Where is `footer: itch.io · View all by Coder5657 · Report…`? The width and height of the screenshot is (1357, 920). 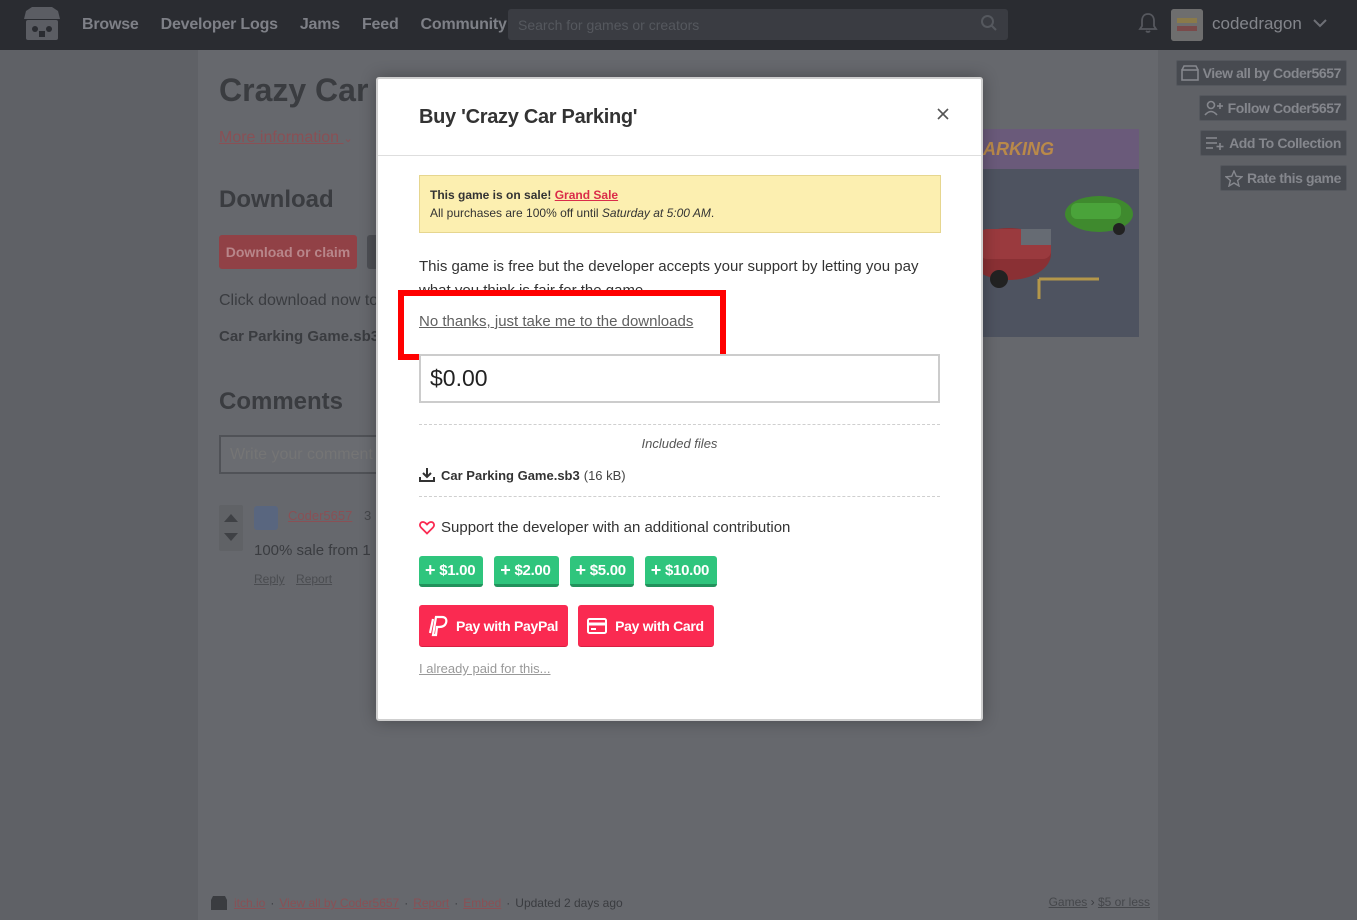 footer: itch.io · View all by Coder5657 · Report… is located at coordinates (680, 903).